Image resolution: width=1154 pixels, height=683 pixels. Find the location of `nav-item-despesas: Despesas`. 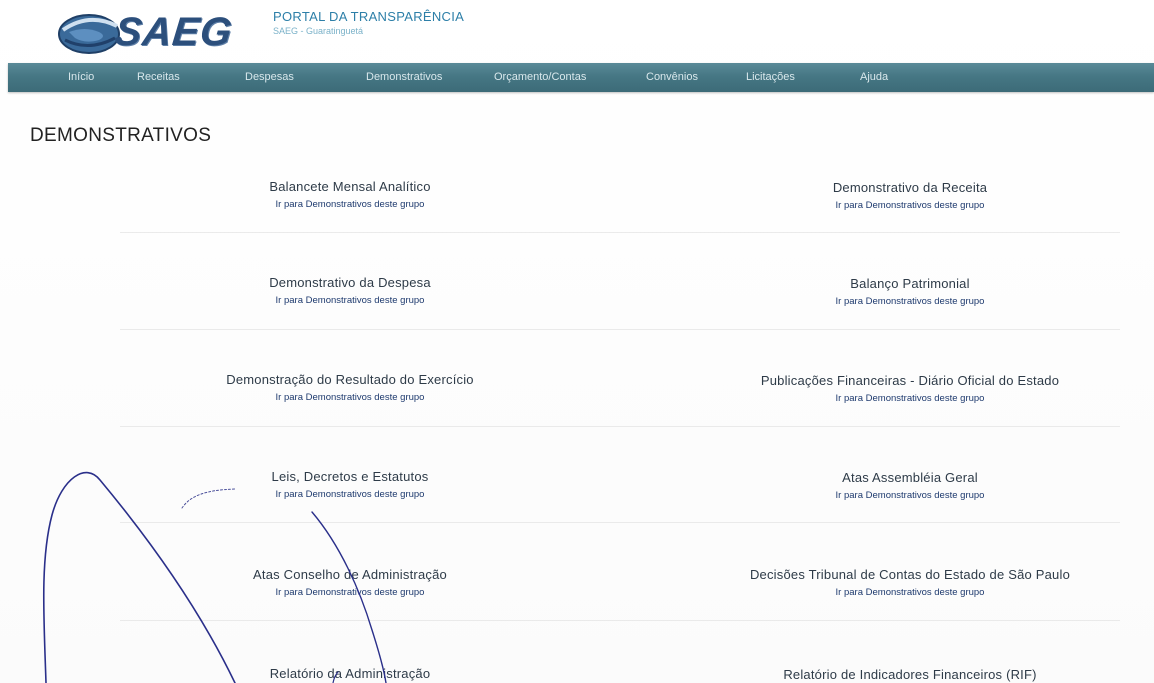

nav-item-despesas: Despesas is located at coordinates (269, 77).